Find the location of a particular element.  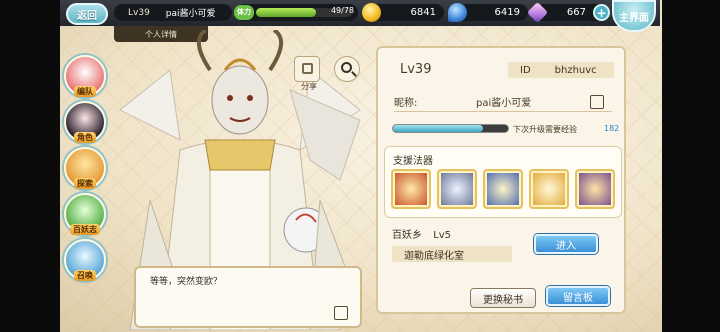

home-info: 百妖乡 Lv5 is located at coordinates (421, 233).